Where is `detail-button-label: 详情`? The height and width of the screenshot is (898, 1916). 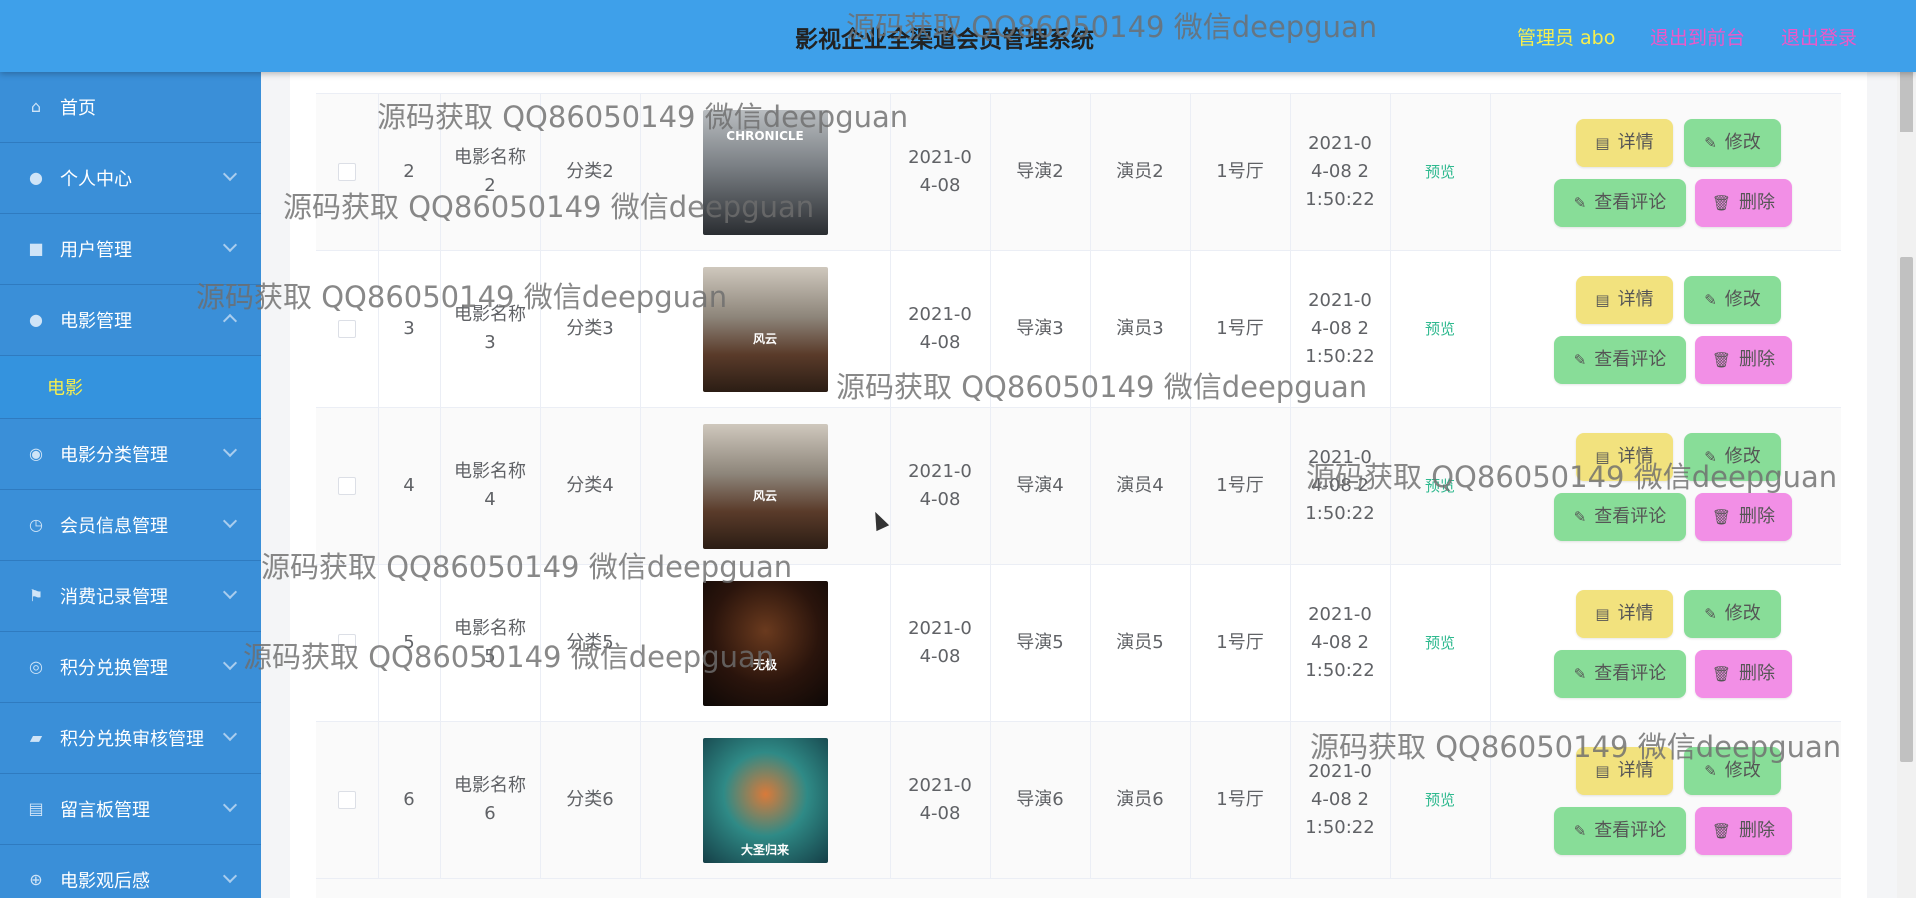 detail-button-label: 详情 is located at coordinates (1635, 299).